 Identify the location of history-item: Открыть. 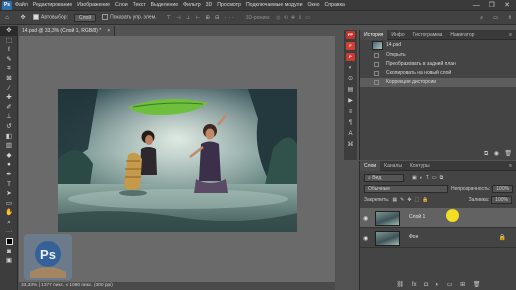
(438, 55).